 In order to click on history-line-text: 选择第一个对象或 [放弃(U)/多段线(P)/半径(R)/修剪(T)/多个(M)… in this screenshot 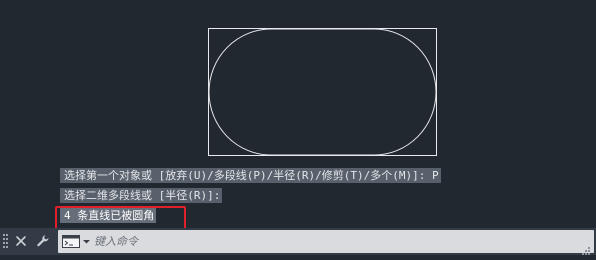, I will do `click(250, 175)`.